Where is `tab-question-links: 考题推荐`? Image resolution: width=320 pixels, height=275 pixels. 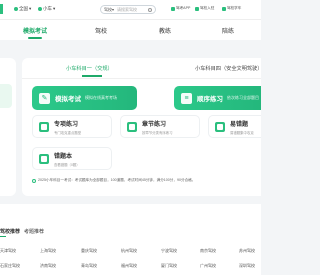 tab-question-links: 考题推荐 is located at coordinates (34, 231).